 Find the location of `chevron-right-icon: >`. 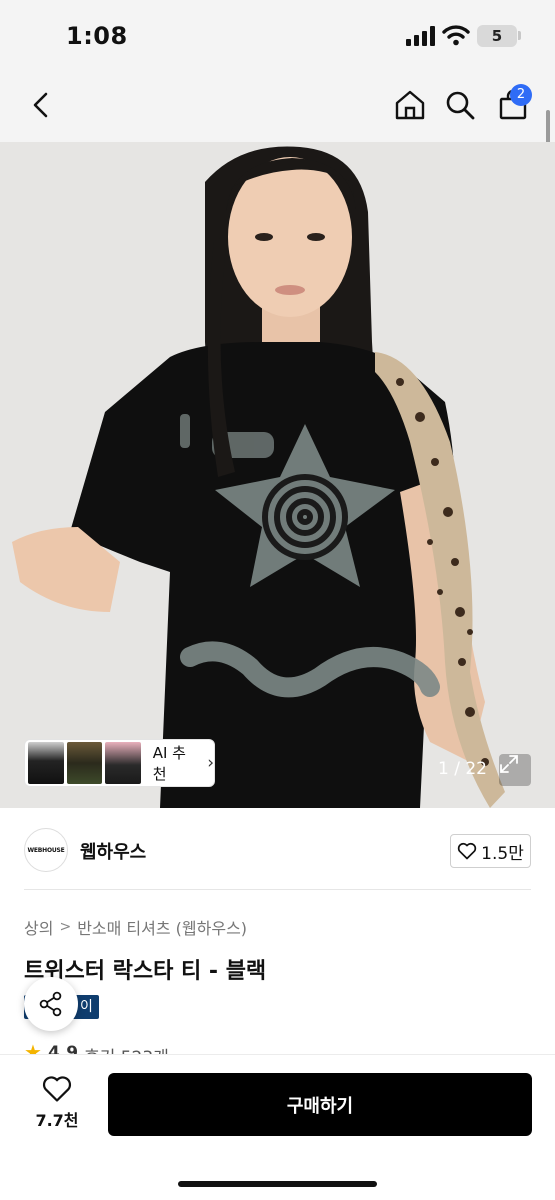

chevron-right-icon: > is located at coordinates (65, 927).